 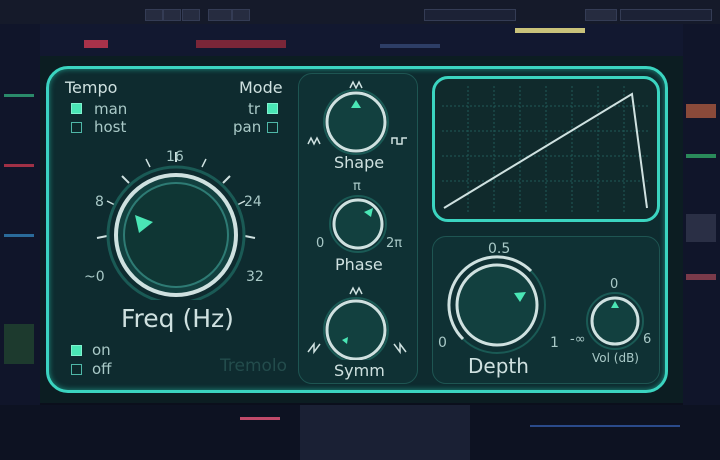 What do you see at coordinates (360, 12) in the screenshot?
I see `host-toolbar` at bounding box center [360, 12].